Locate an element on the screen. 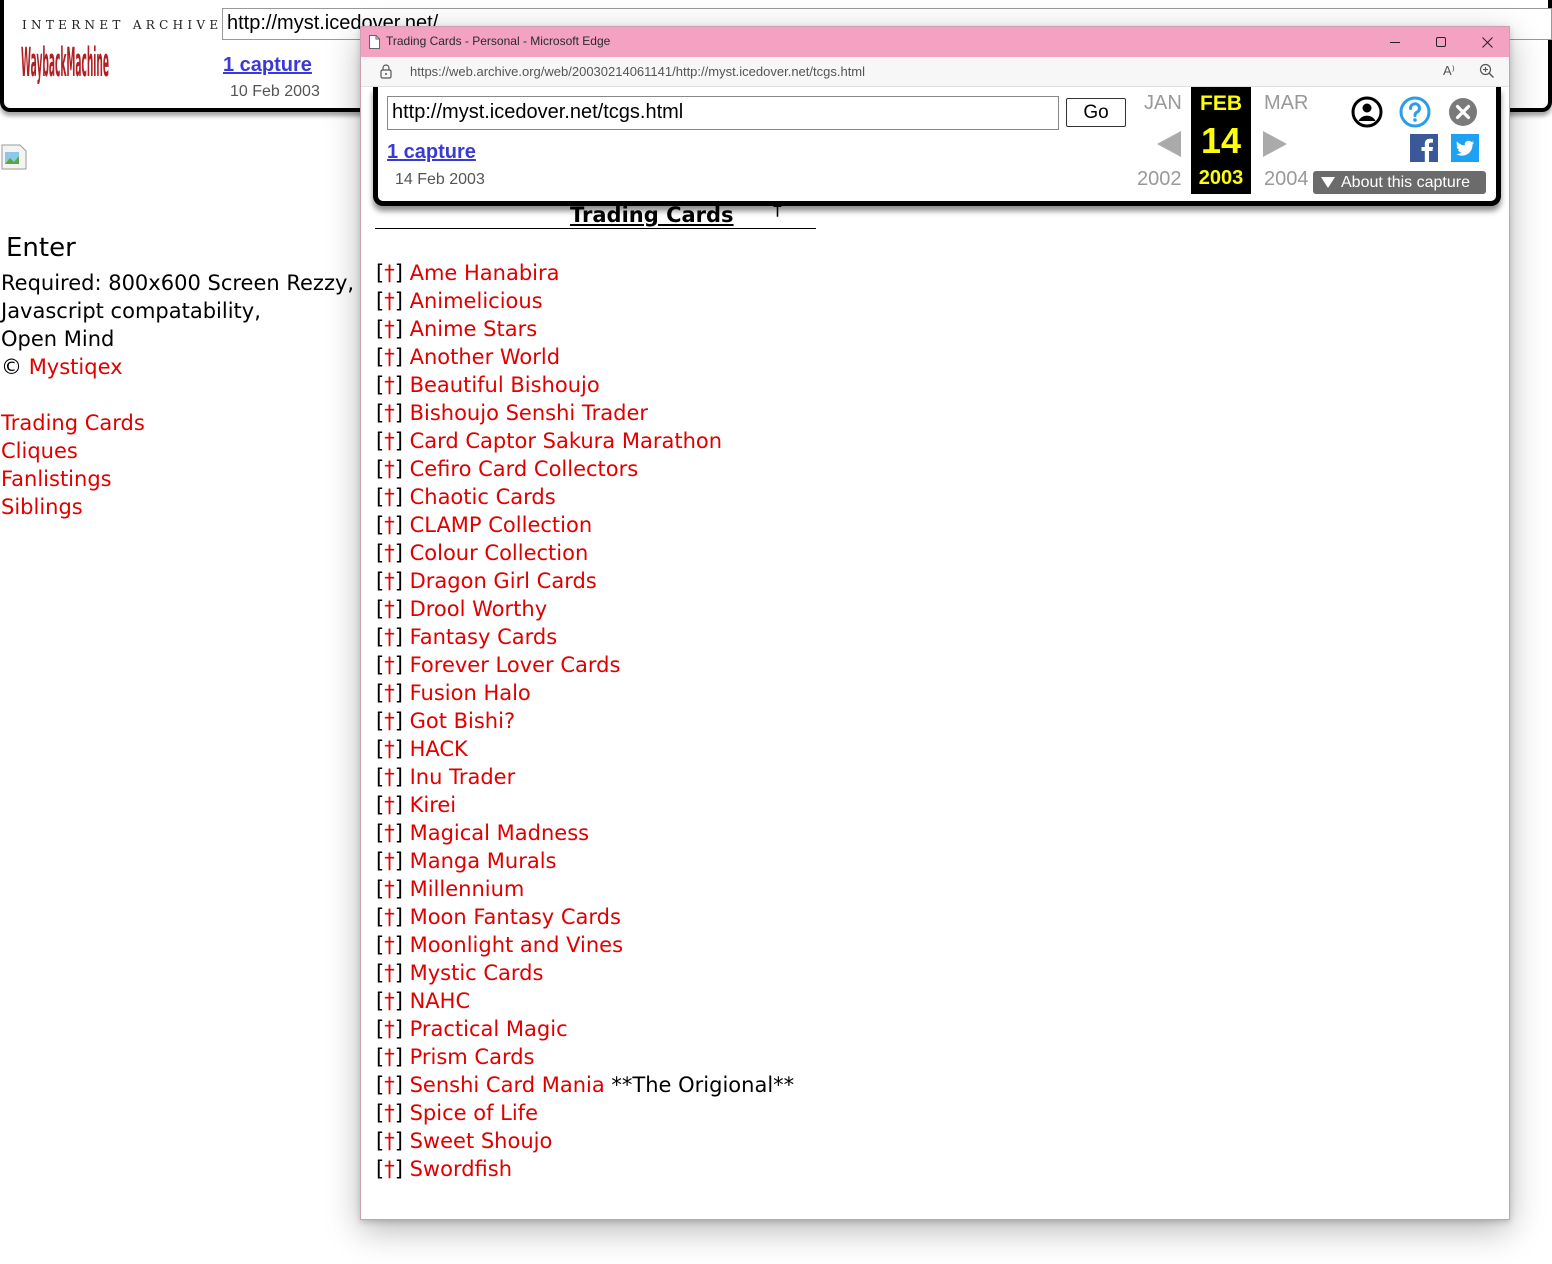 This screenshot has width=1552, height=1264. tcg-link: Colour Collection is located at coordinates (499, 553).